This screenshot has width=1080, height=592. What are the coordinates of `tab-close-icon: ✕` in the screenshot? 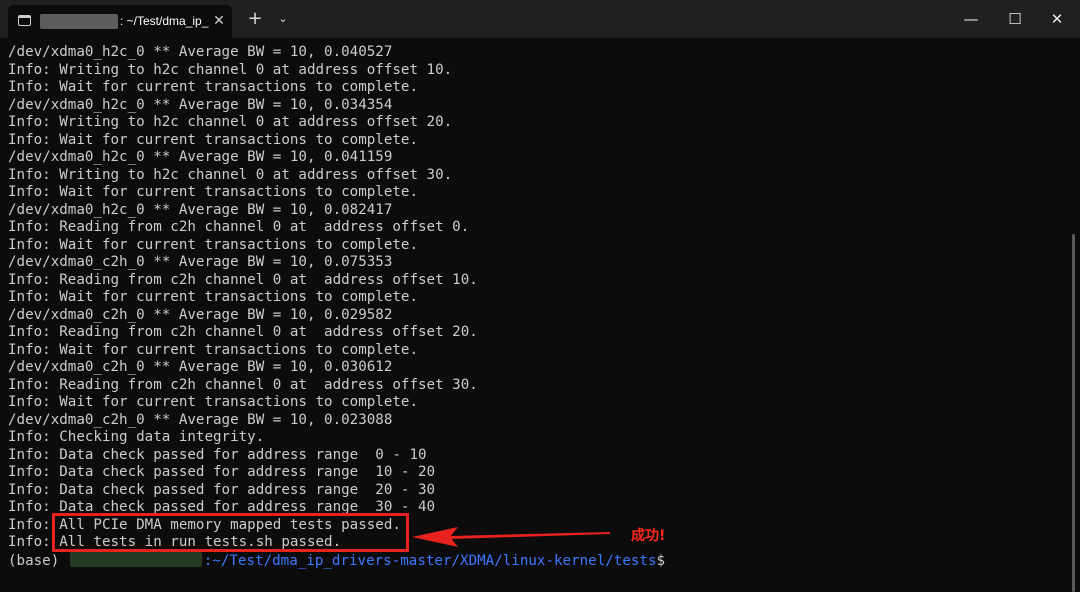 It's located at (219, 21).